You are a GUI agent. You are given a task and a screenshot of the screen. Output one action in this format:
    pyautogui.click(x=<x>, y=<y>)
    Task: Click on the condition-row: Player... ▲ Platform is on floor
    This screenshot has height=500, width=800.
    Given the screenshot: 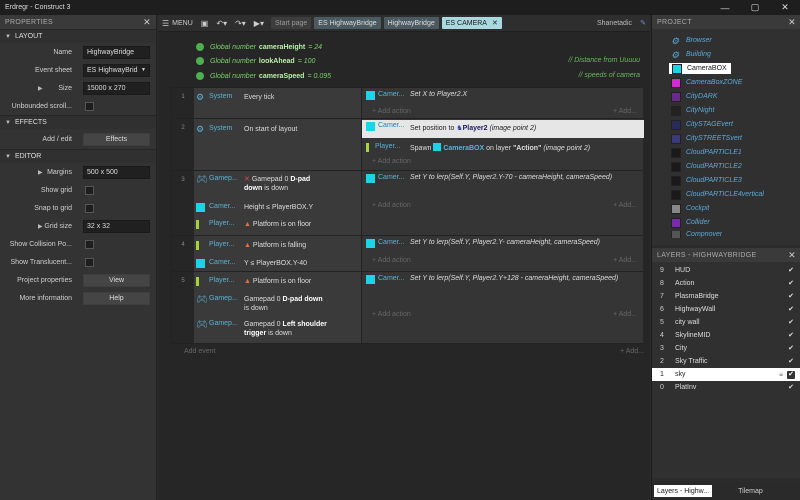 What is the action you would take?
    pyautogui.click(x=278, y=280)
    